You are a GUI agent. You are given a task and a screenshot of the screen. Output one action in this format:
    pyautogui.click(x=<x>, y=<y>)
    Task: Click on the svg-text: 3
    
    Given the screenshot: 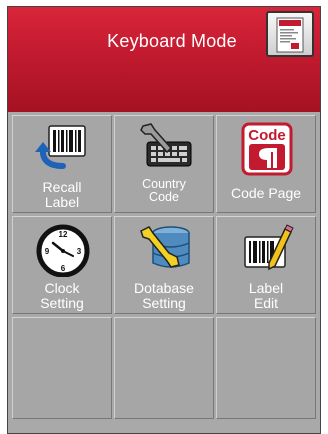 What is the action you would take?
    pyautogui.click(x=79, y=251)
    